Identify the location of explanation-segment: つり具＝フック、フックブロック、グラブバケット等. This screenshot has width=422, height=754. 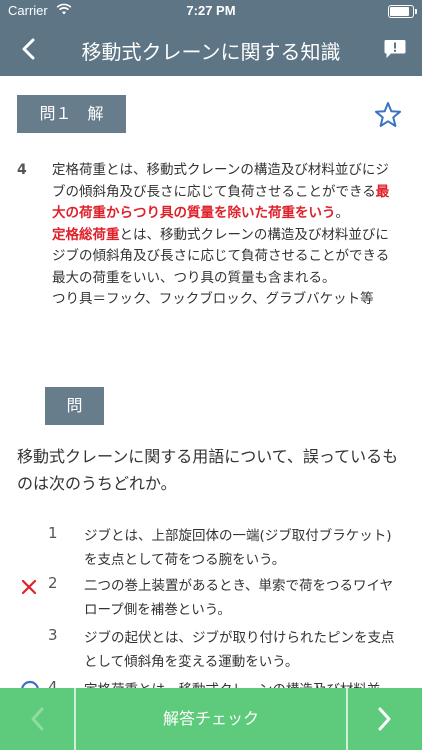
(213, 299).